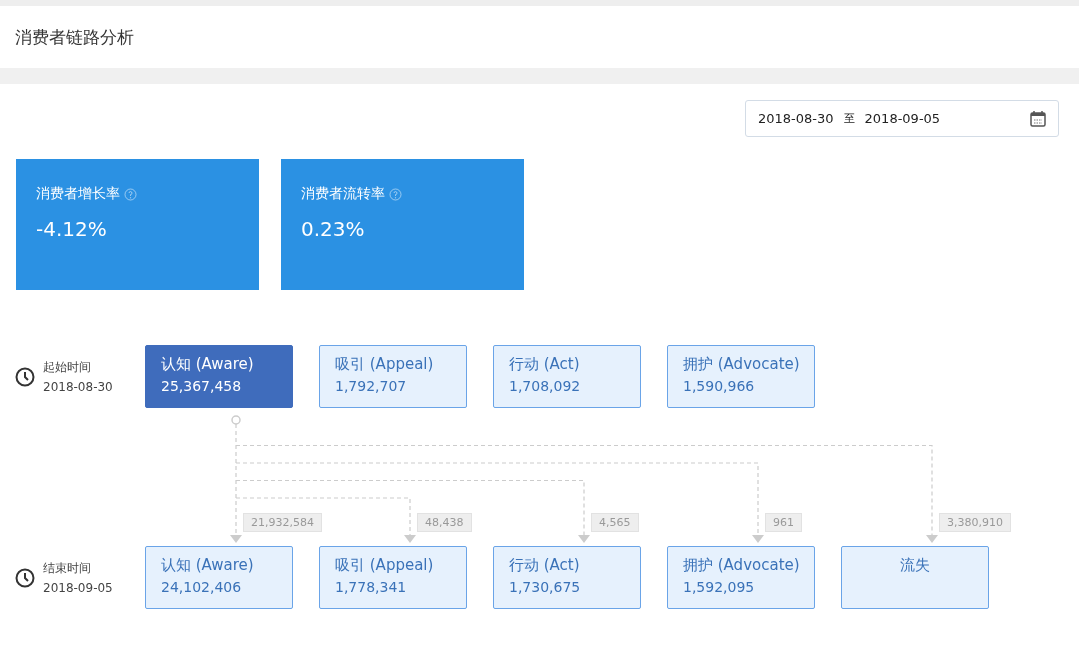 Image resolution: width=1079 pixels, height=652 pixels. What do you see at coordinates (567, 577) in the screenshot?
I see `stage-card: 行动 (Act) 1,730,675` at bounding box center [567, 577].